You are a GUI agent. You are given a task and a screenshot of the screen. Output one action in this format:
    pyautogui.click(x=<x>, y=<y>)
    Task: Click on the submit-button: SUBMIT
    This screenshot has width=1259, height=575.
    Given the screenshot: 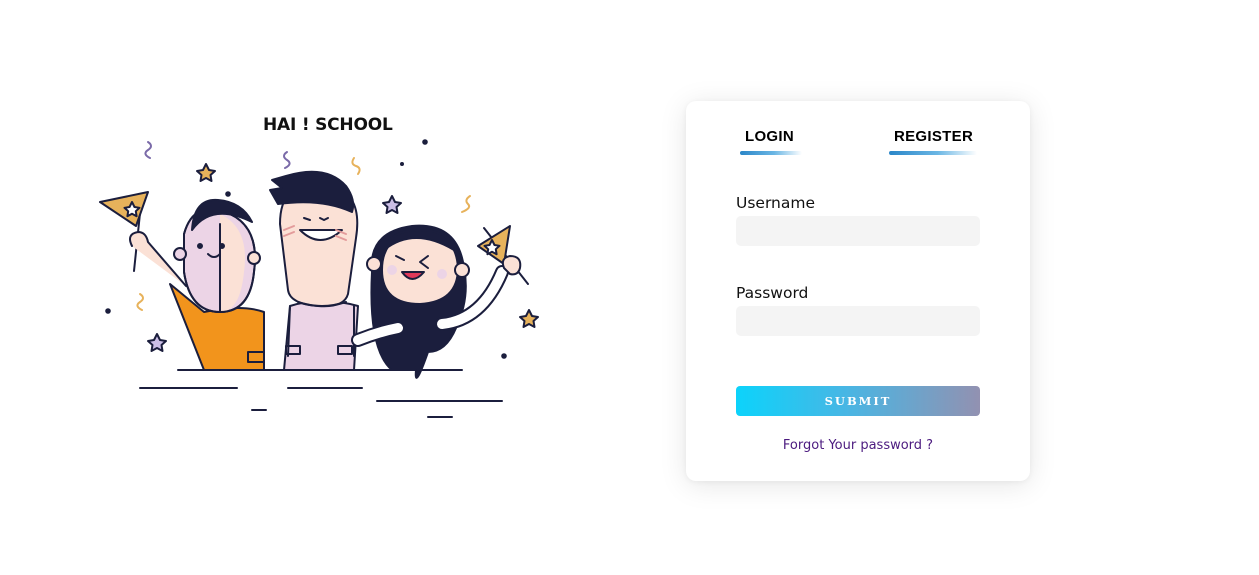 What is the action you would take?
    pyautogui.click(x=858, y=401)
    